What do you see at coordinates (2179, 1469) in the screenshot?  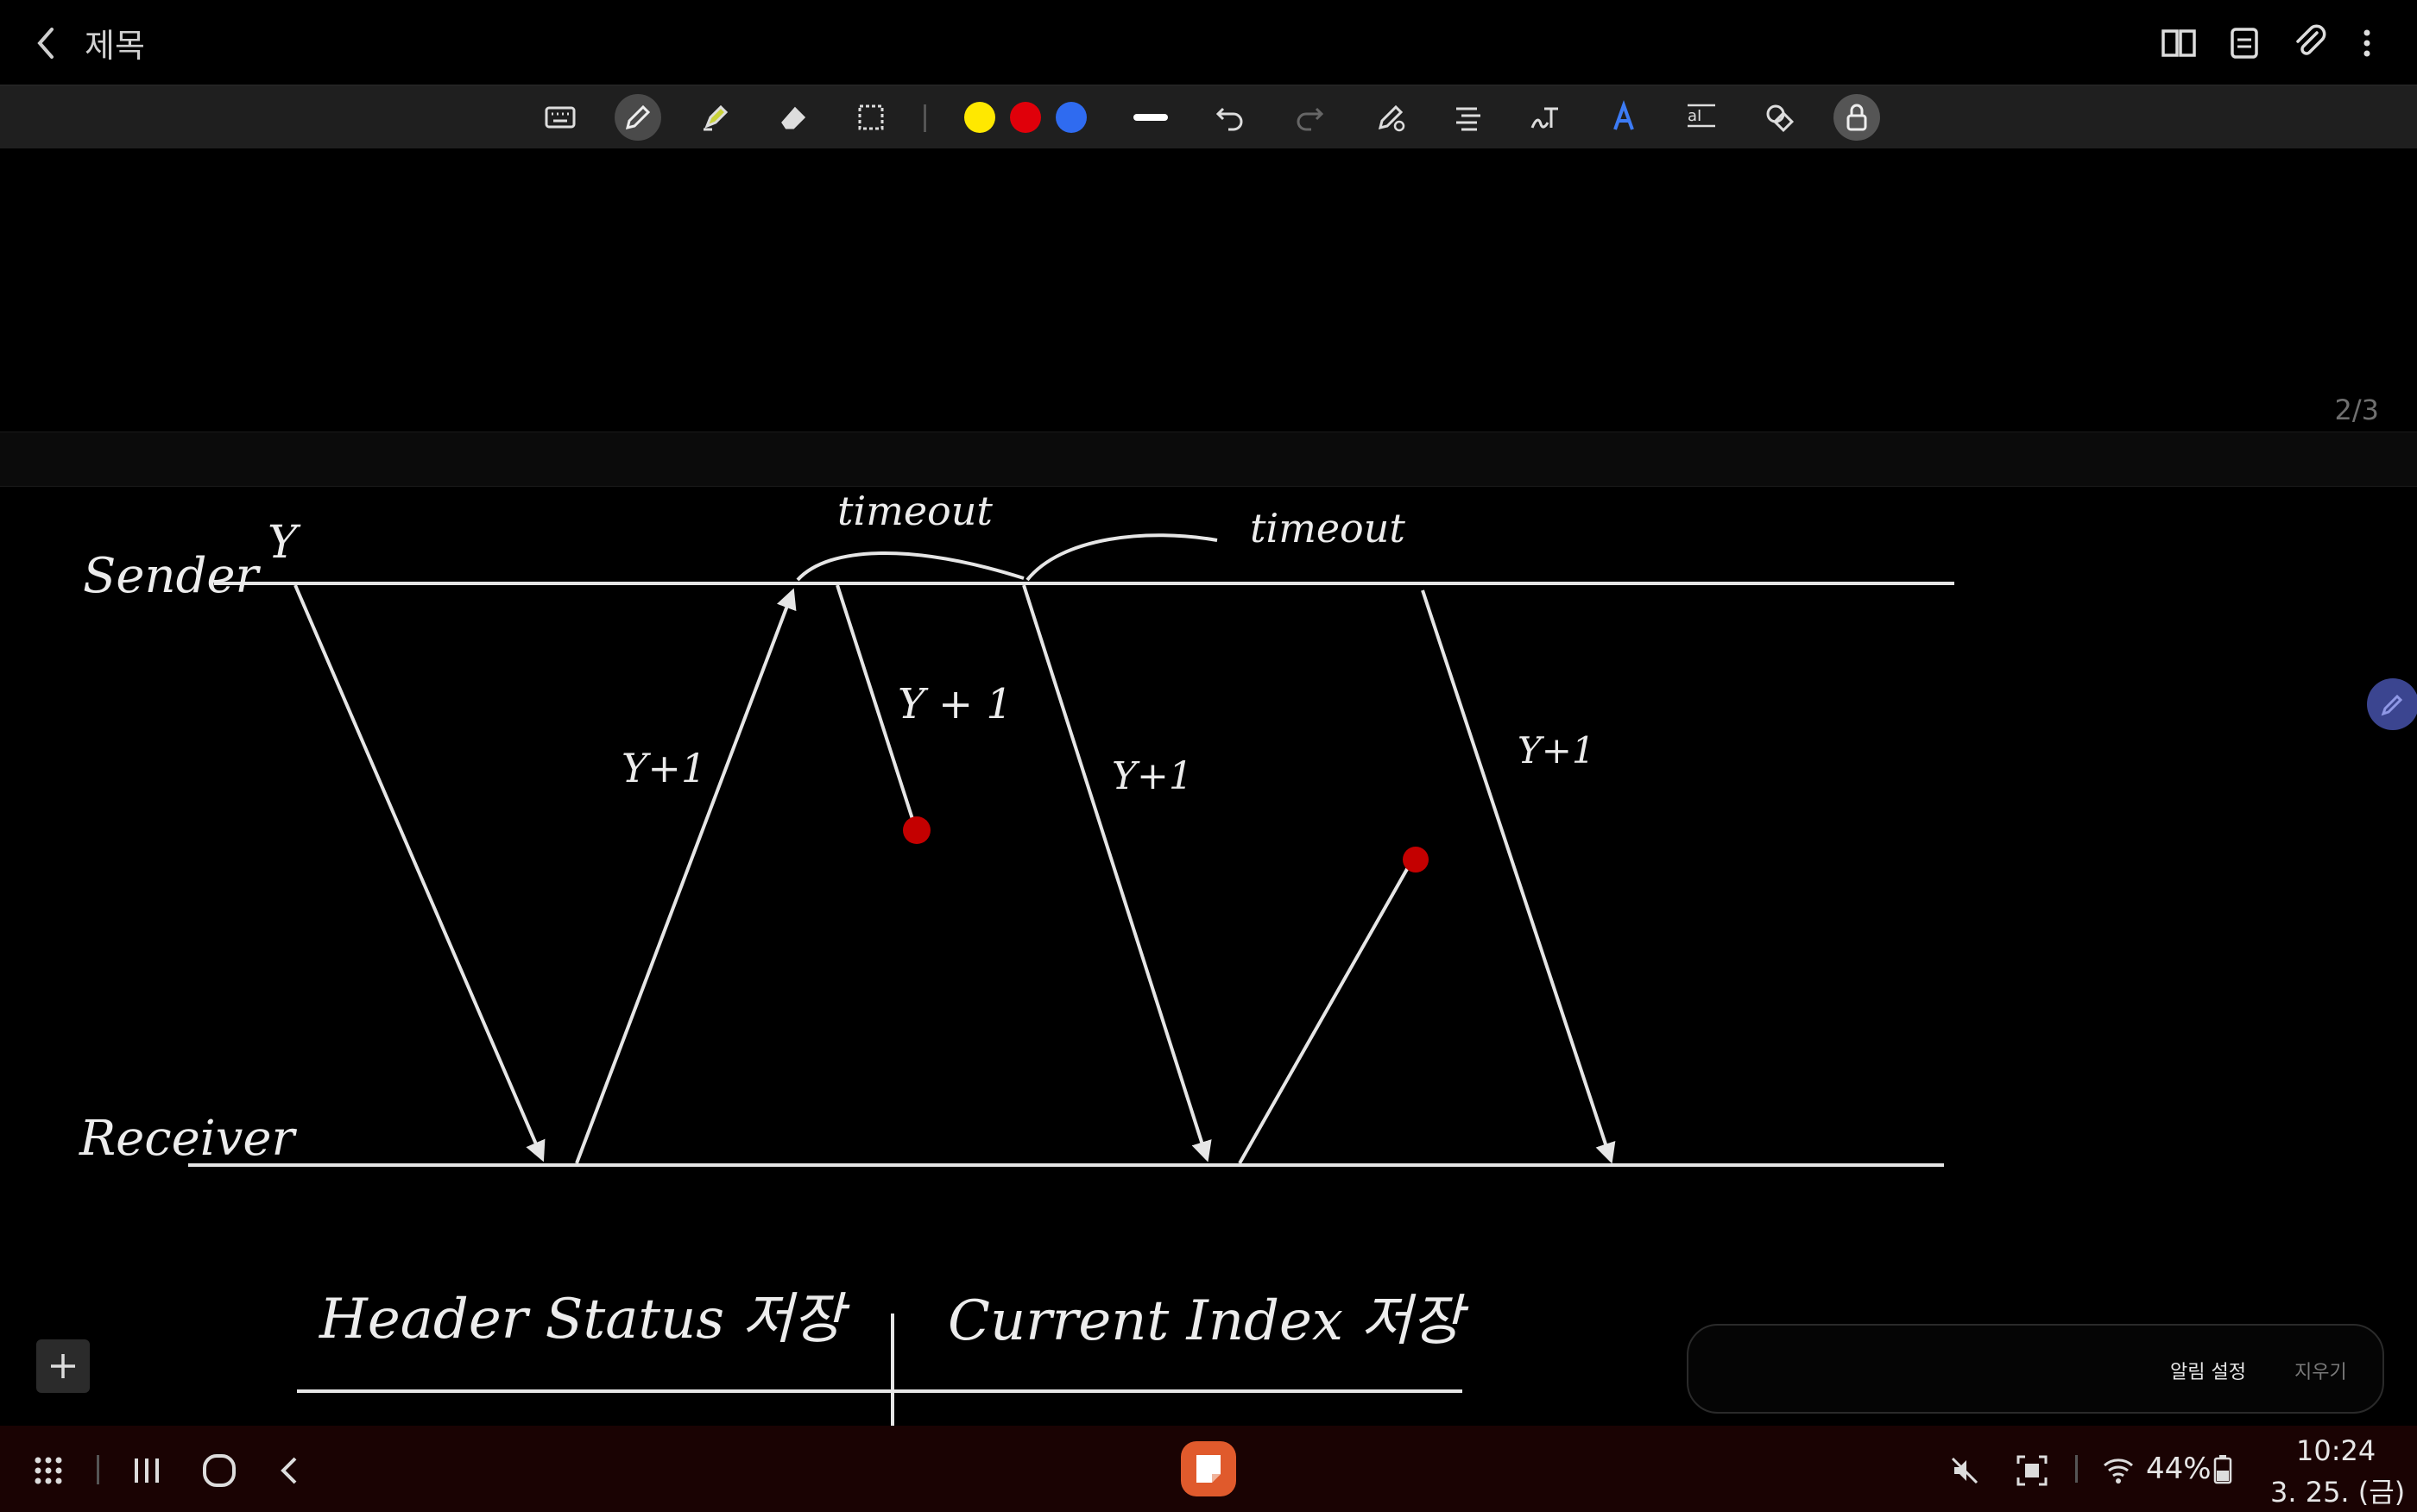 I see `battery-percent: 44%` at bounding box center [2179, 1469].